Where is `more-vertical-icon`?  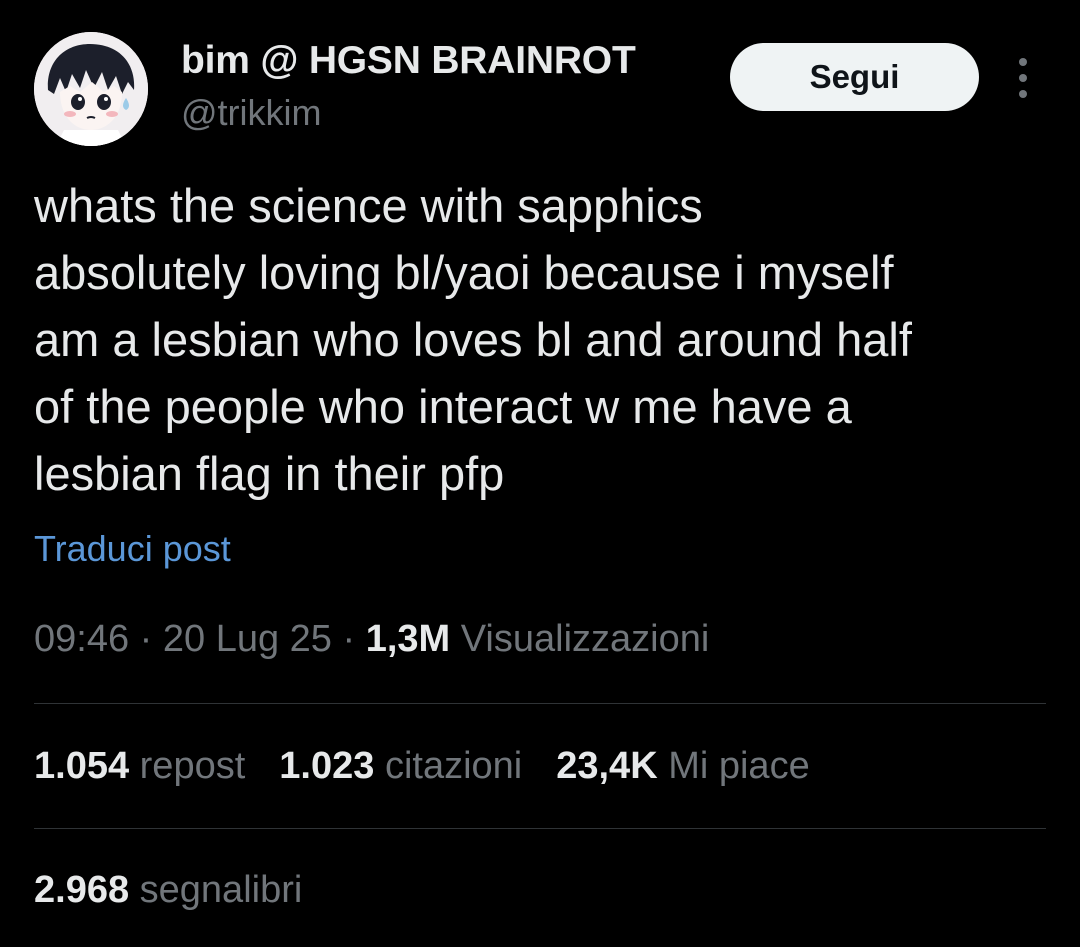
more-vertical-icon is located at coordinates (1023, 78).